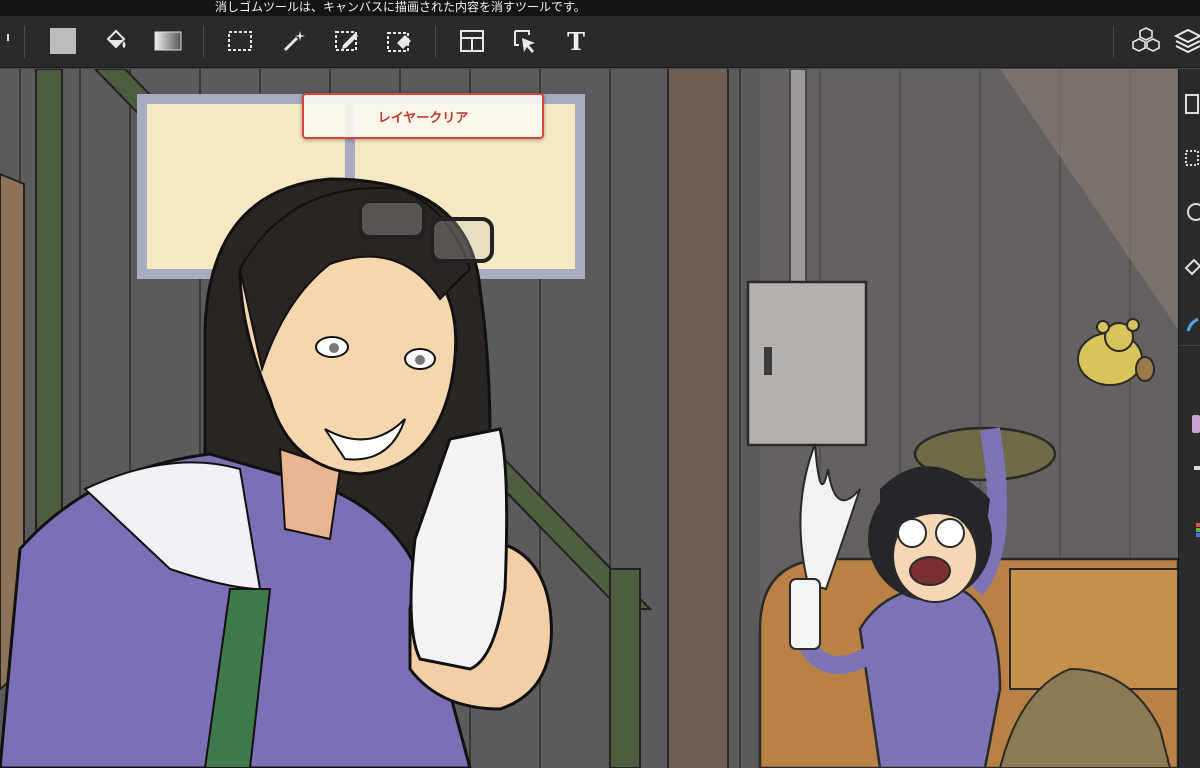 Image resolution: width=1200 pixels, height=768 pixels. I want to click on gray-square-icon, so click(63, 41).